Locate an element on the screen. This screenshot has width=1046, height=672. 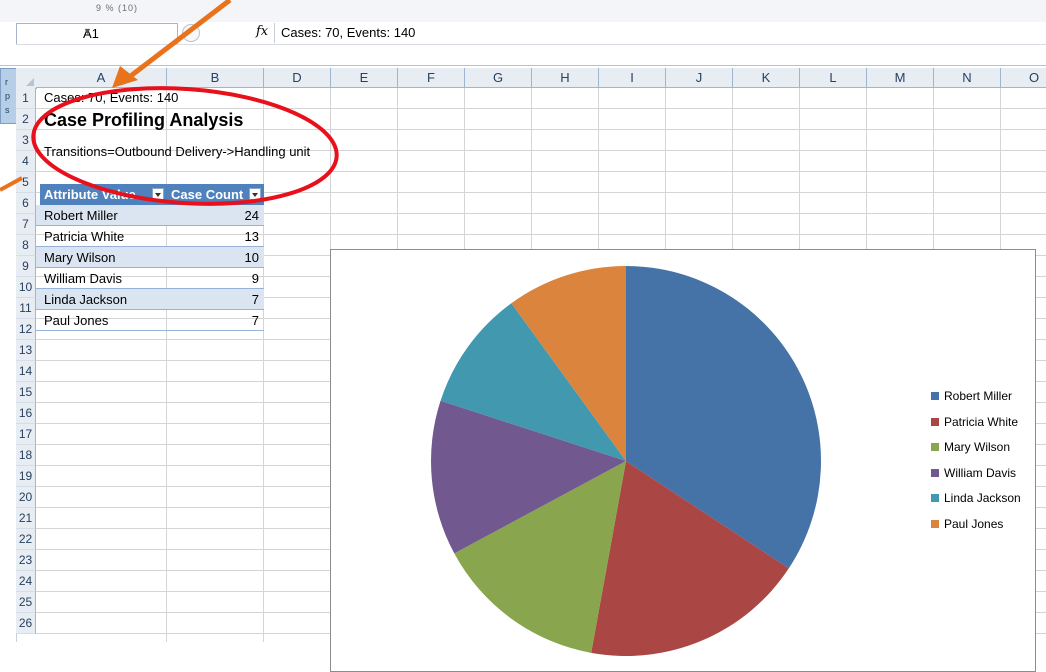
row-header: 20 is located at coordinates (26, 497).